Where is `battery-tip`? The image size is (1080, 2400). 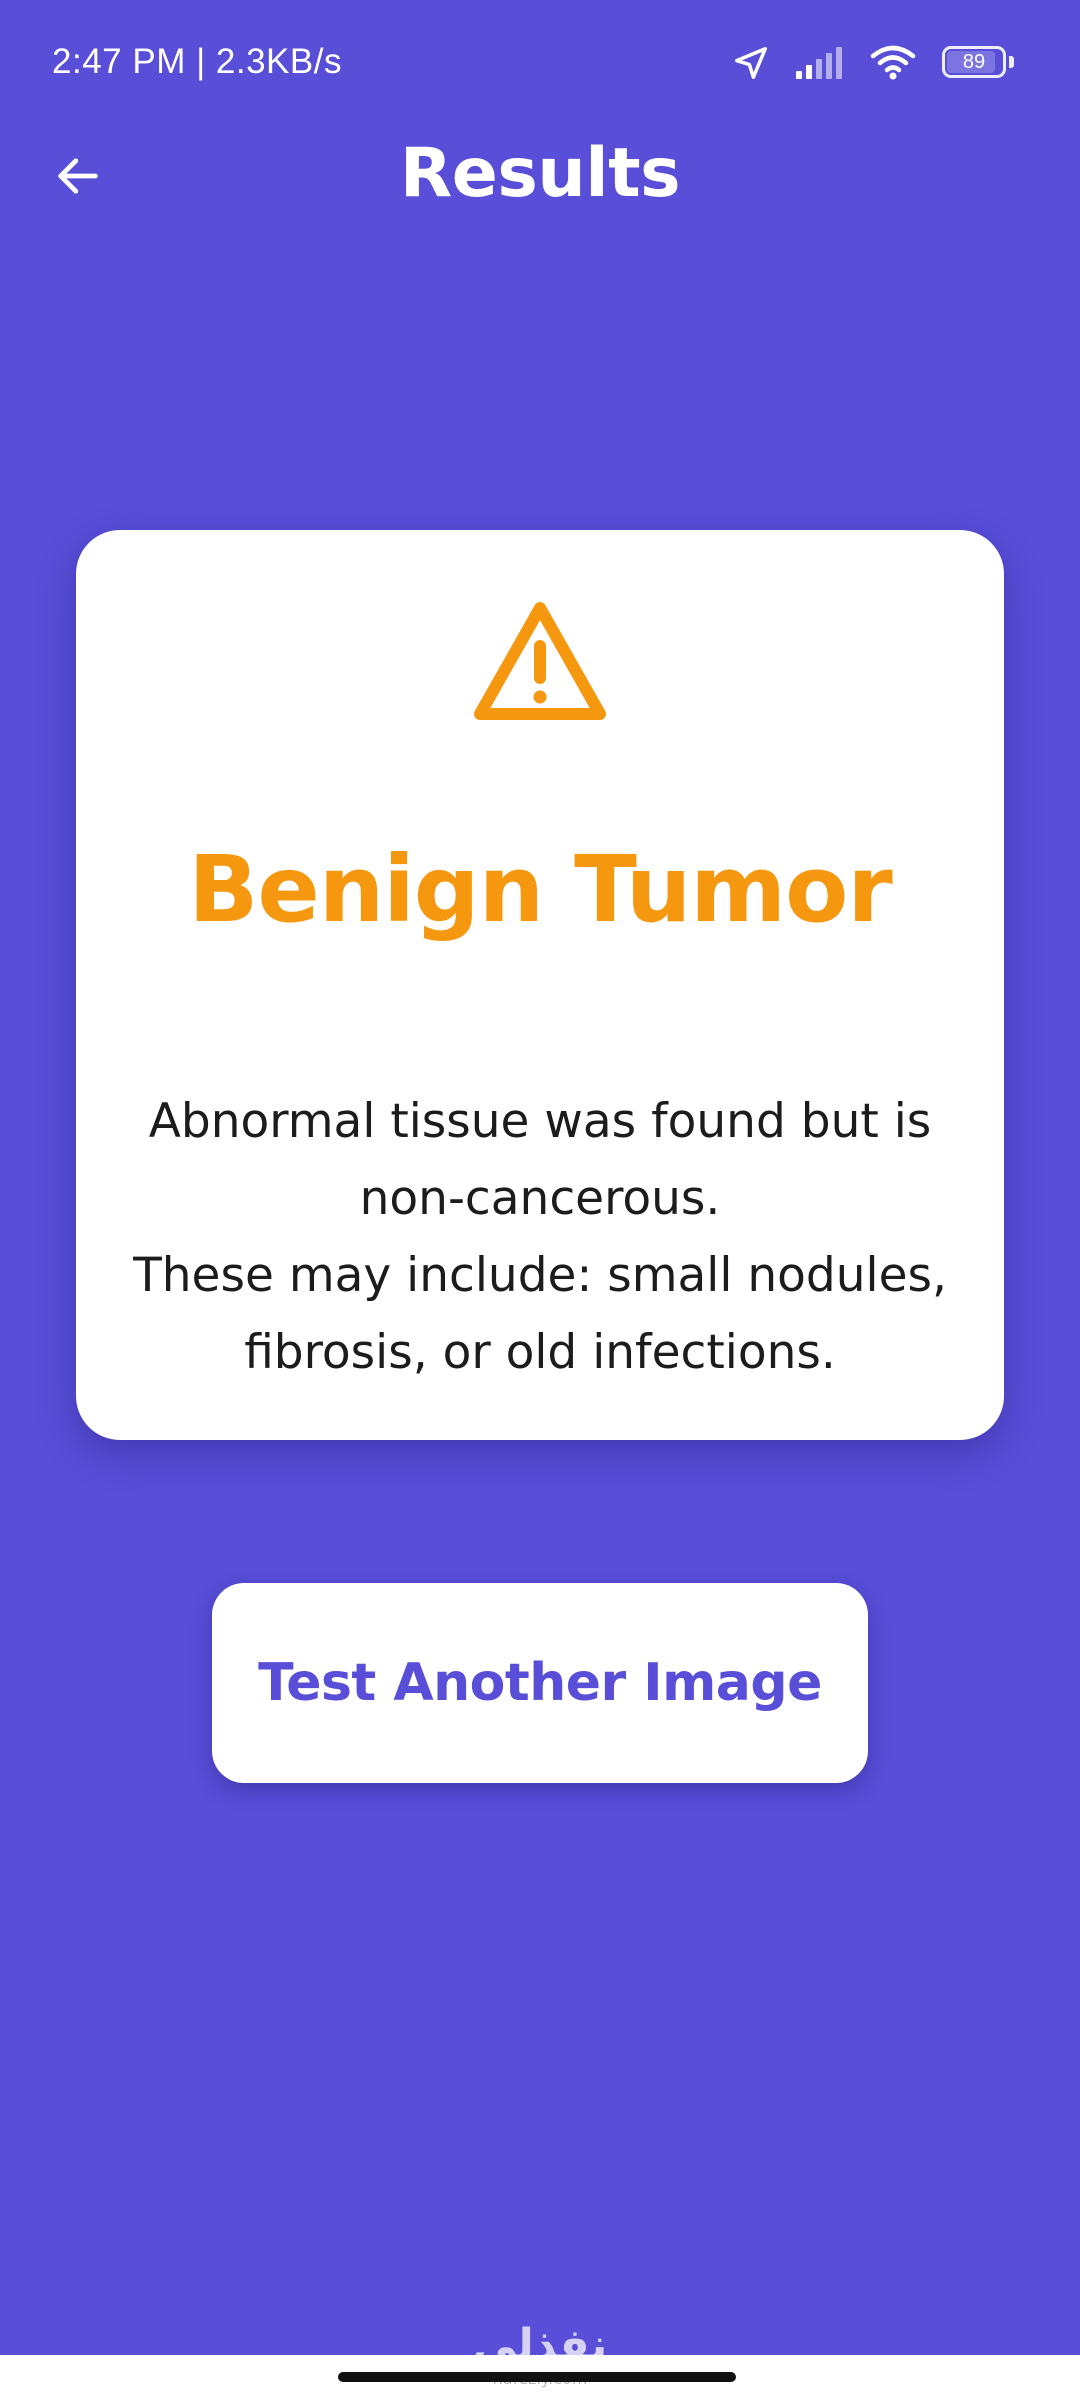
battery-tip is located at coordinates (1011, 62).